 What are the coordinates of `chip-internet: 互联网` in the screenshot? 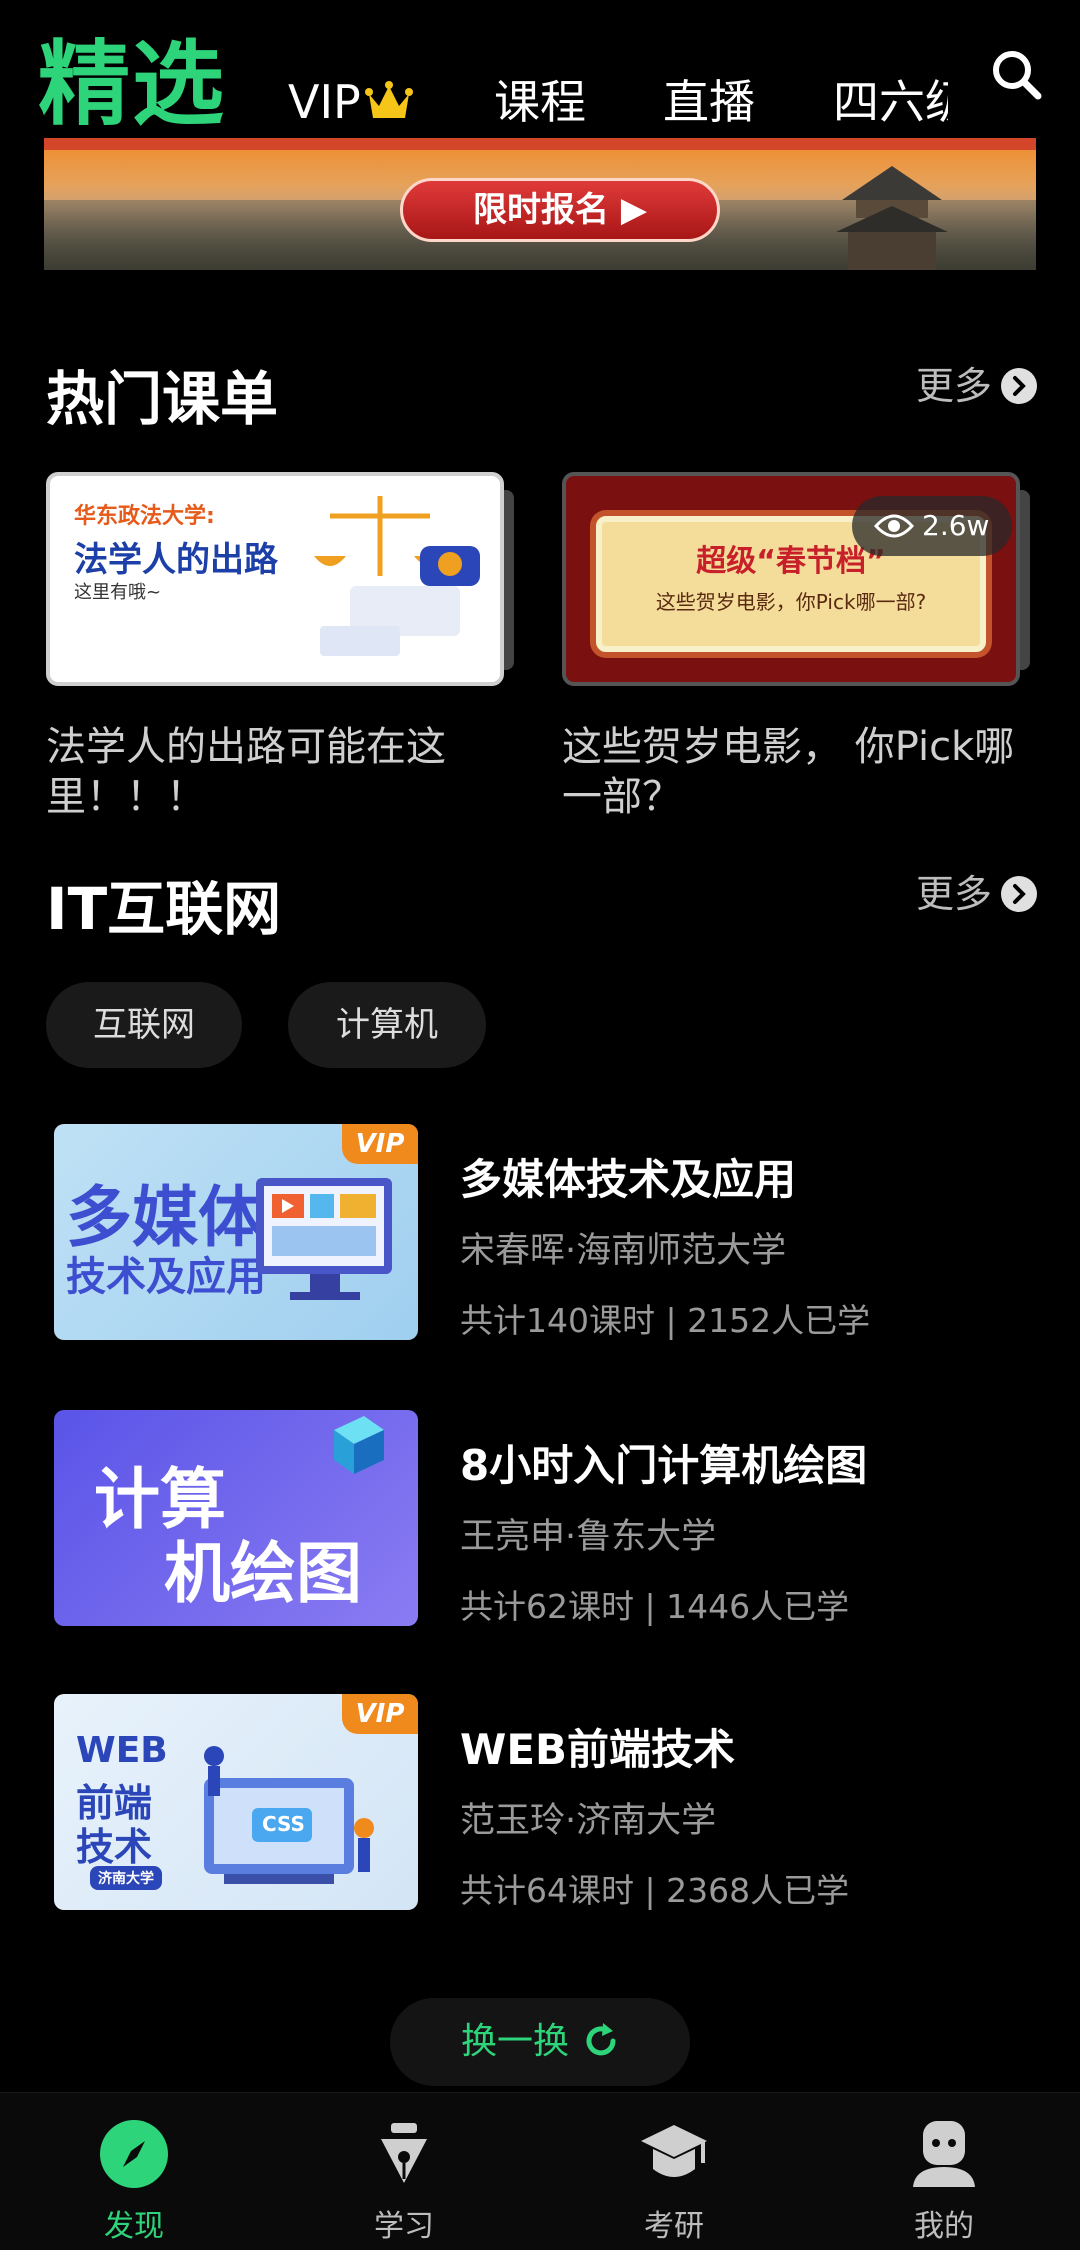 It's located at (144, 1025).